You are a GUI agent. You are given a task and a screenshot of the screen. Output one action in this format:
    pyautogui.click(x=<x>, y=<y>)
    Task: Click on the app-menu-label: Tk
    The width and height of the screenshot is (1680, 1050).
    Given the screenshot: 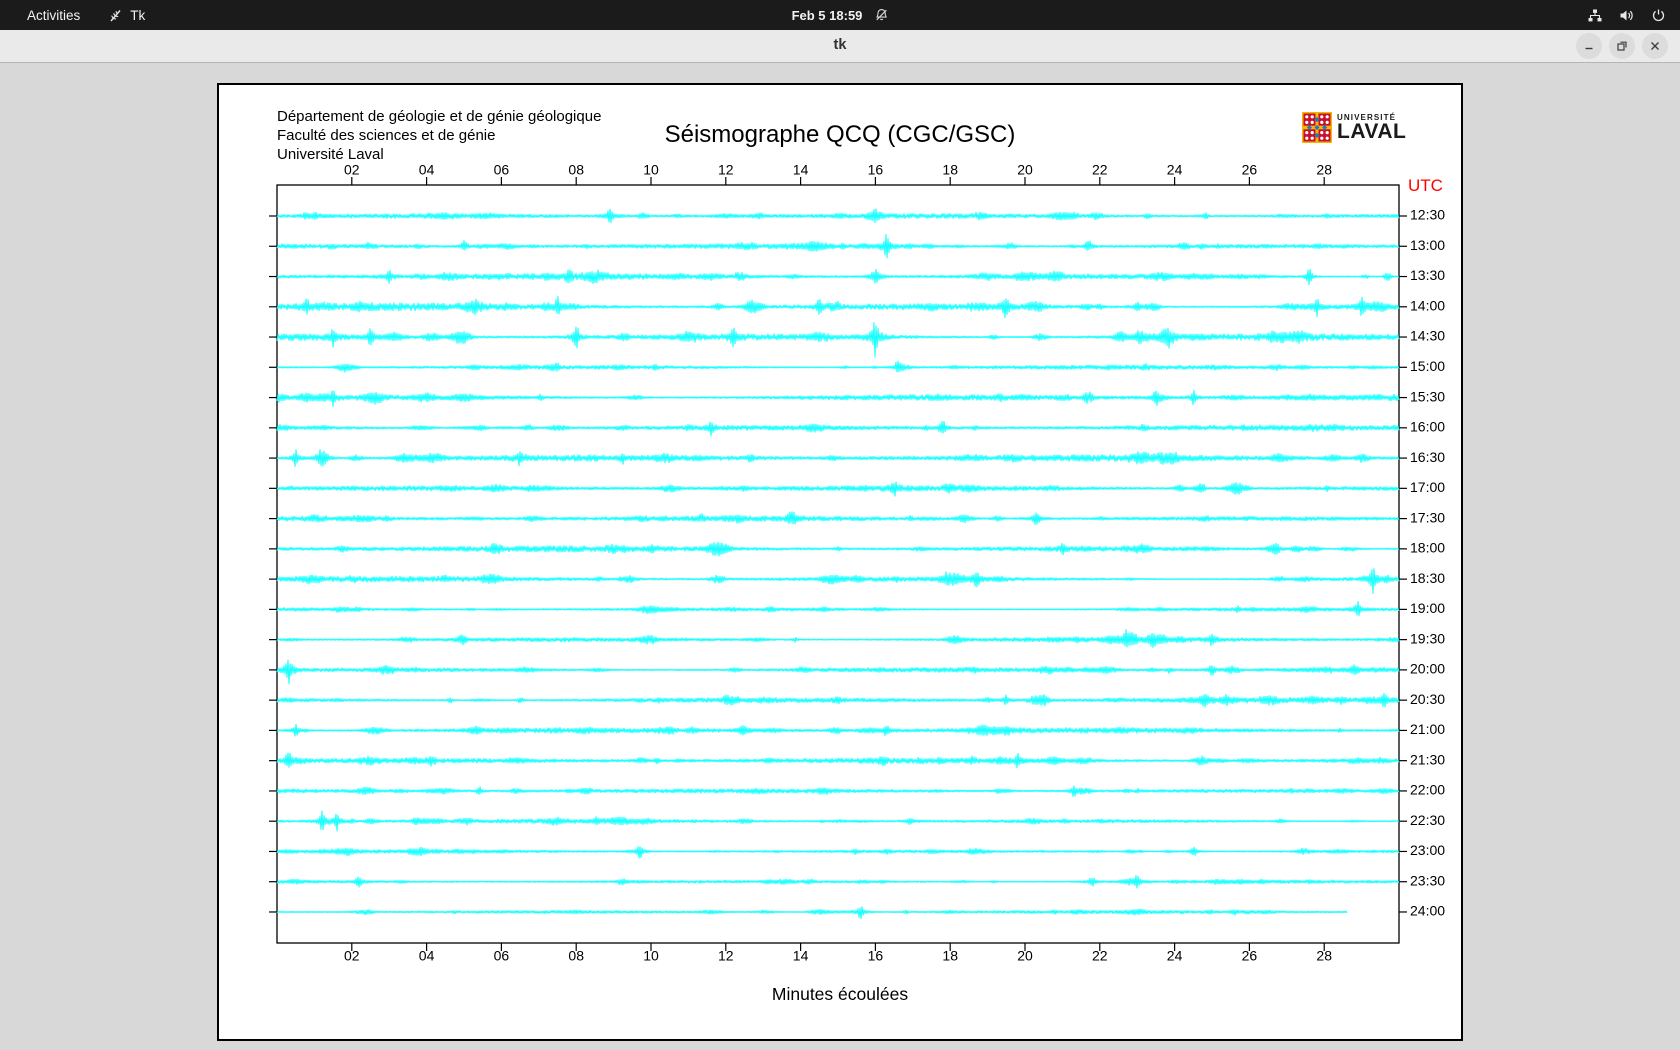 What is the action you would take?
    pyautogui.click(x=138, y=15)
    